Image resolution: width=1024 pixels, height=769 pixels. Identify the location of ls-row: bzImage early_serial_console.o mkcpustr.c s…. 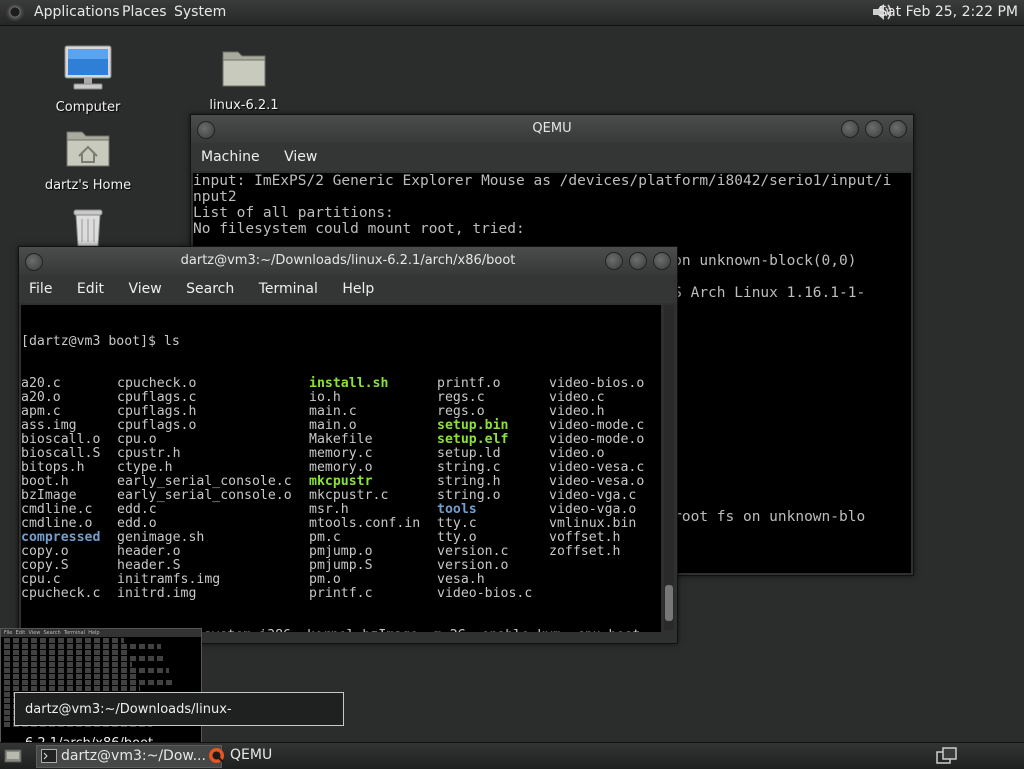
(341, 496).